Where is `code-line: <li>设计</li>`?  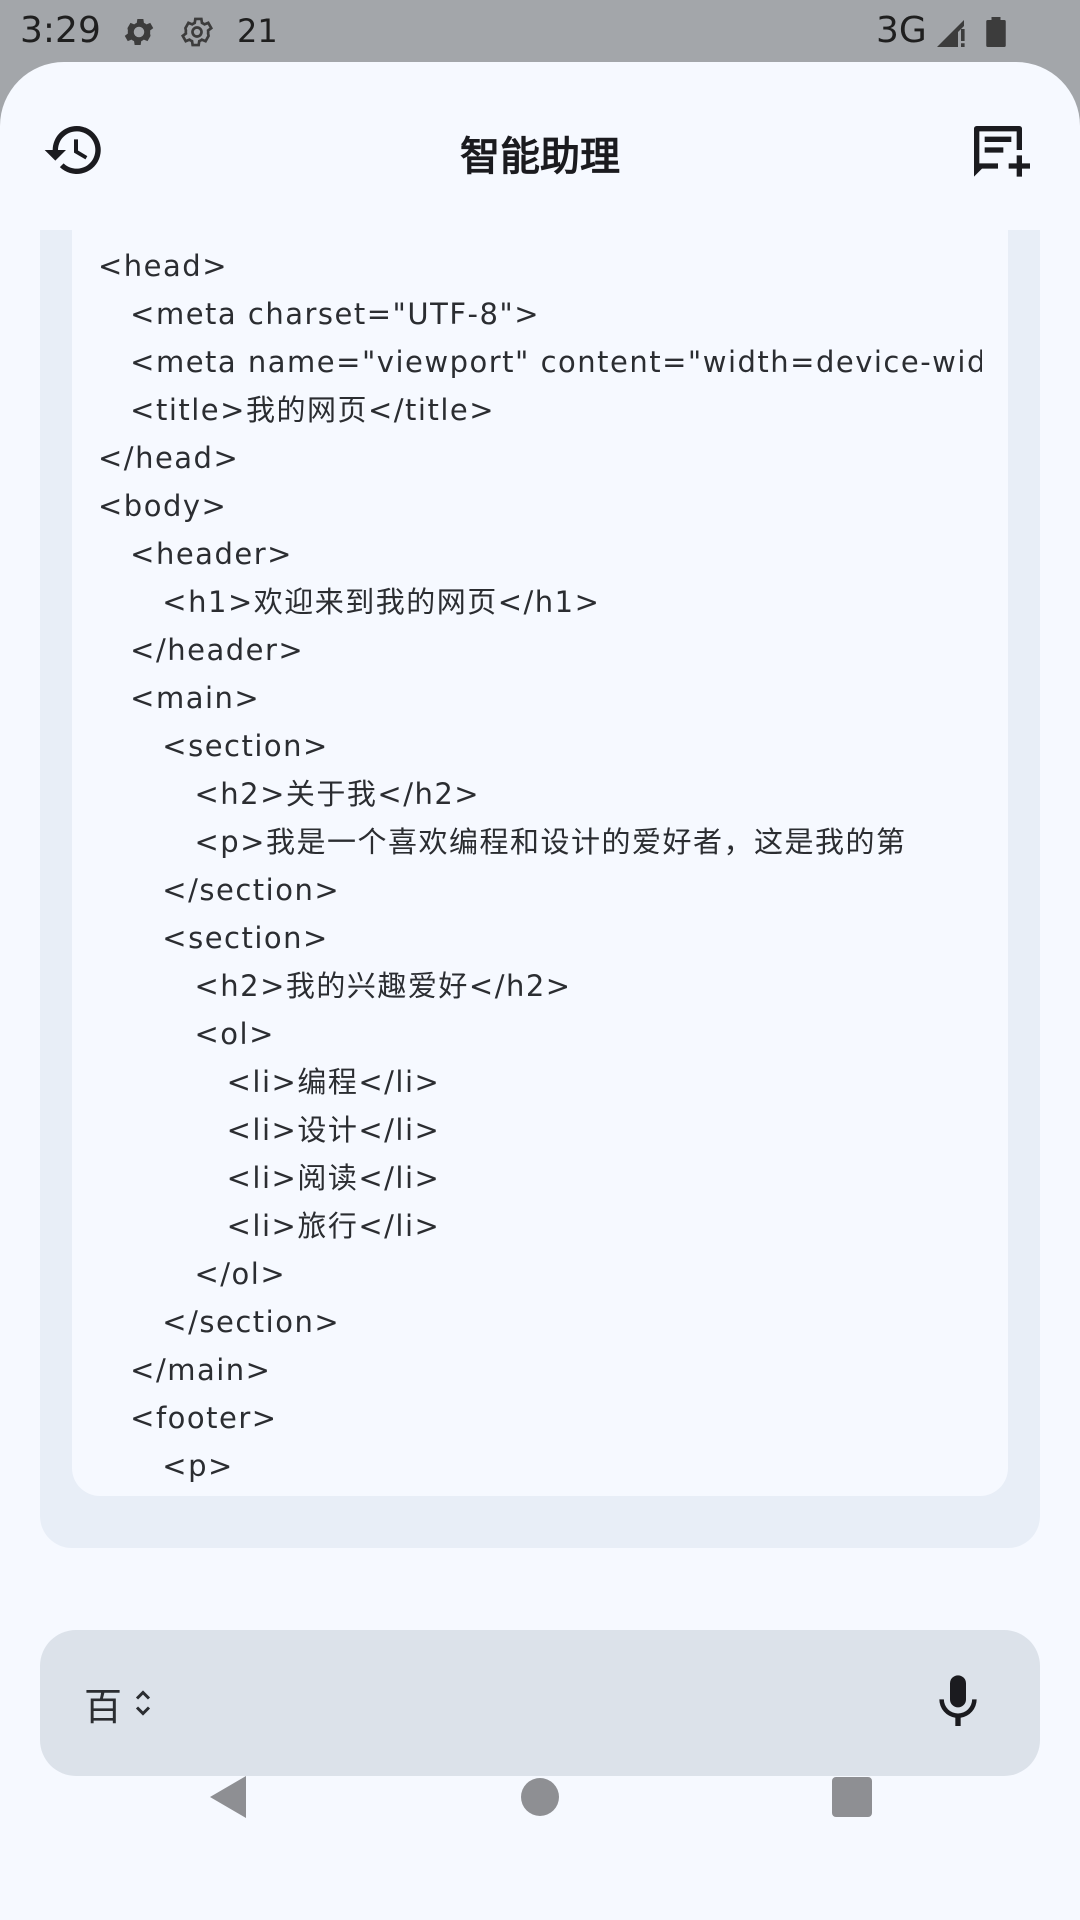
code-line: <li>设计</li> is located at coordinates (269, 1130).